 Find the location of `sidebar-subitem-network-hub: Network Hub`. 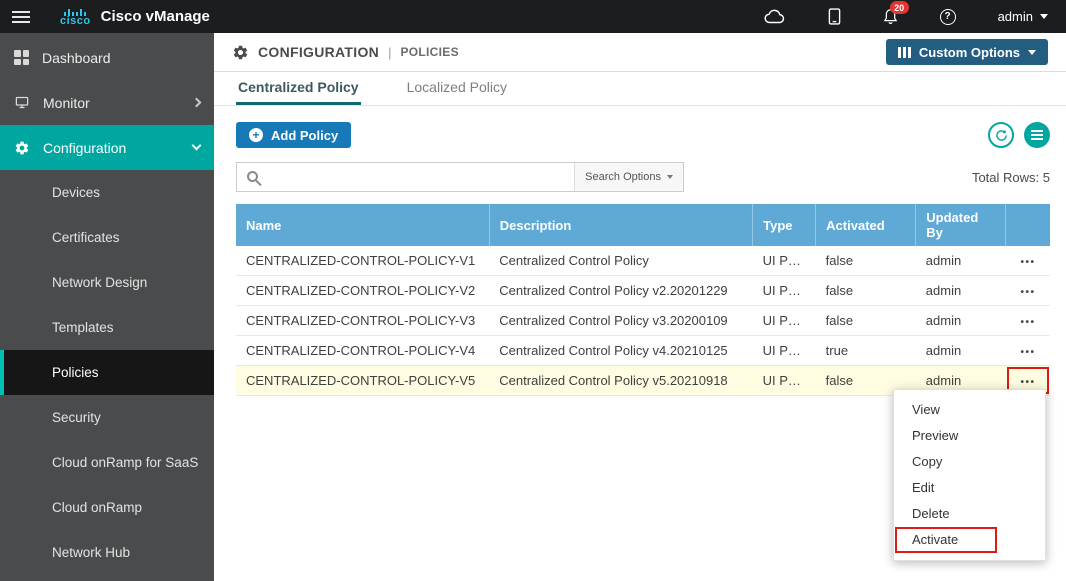

sidebar-subitem-network-hub: Network Hub is located at coordinates (107, 552).